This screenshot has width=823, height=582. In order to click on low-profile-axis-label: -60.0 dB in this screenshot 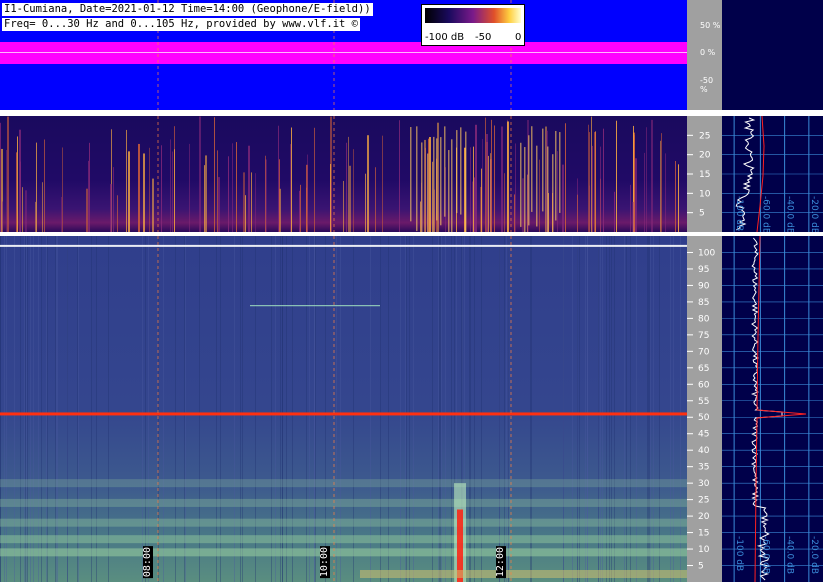, I will do `click(765, 215)`.